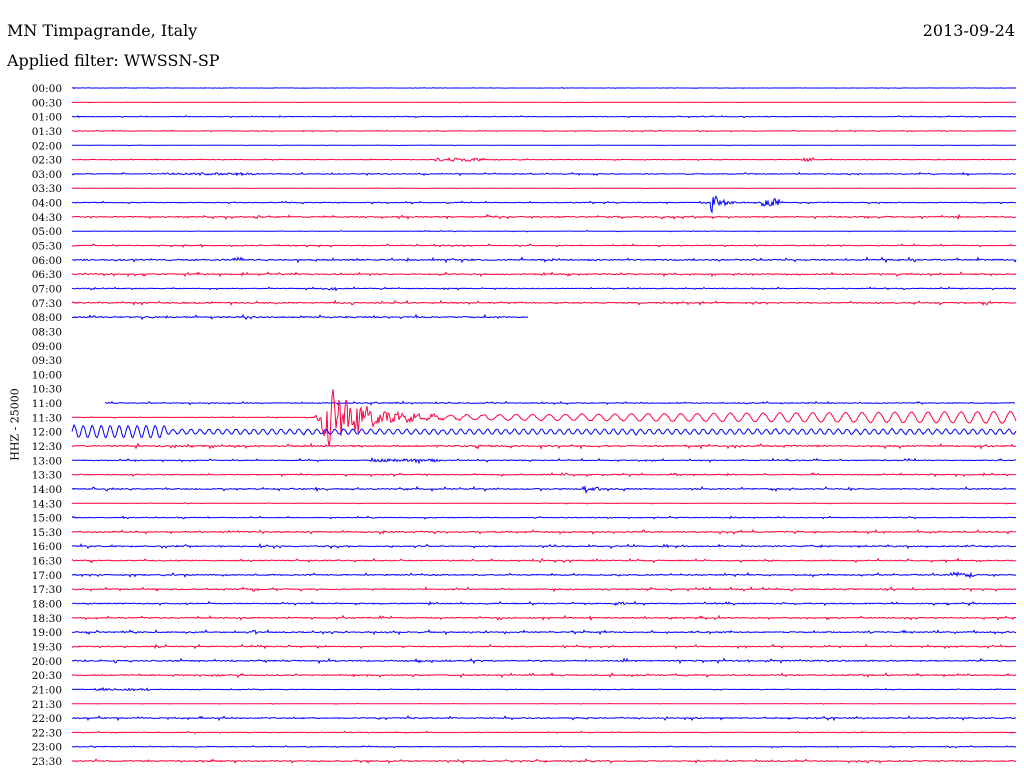 The width and height of the screenshot is (1024, 780). What do you see at coordinates (47, 146) in the screenshot?
I see `row-time-label: 02:00` at bounding box center [47, 146].